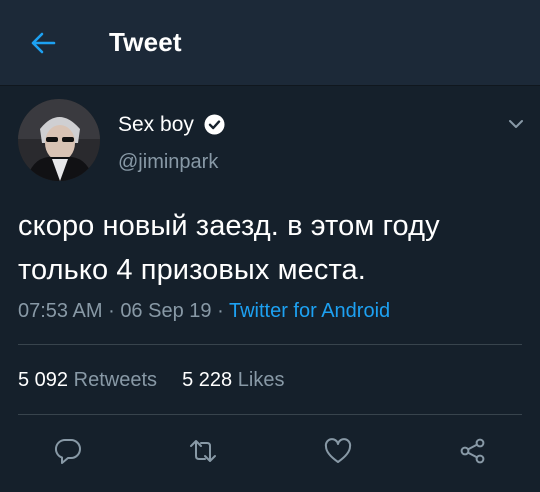 The width and height of the screenshot is (540, 492). What do you see at coordinates (214, 124) in the screenshot?
I see `verified-badge-icon` at bounding box center [214, 124].